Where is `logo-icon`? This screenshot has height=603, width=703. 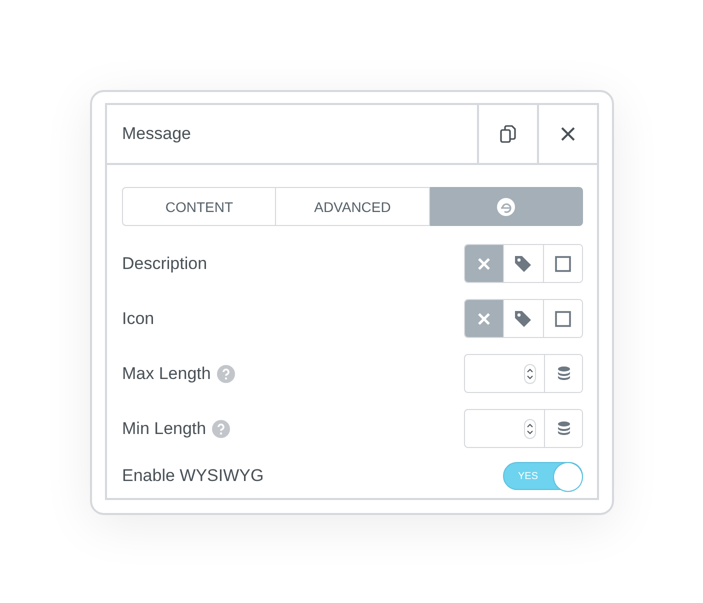
logo-icon is located at coordinates (506, 206).